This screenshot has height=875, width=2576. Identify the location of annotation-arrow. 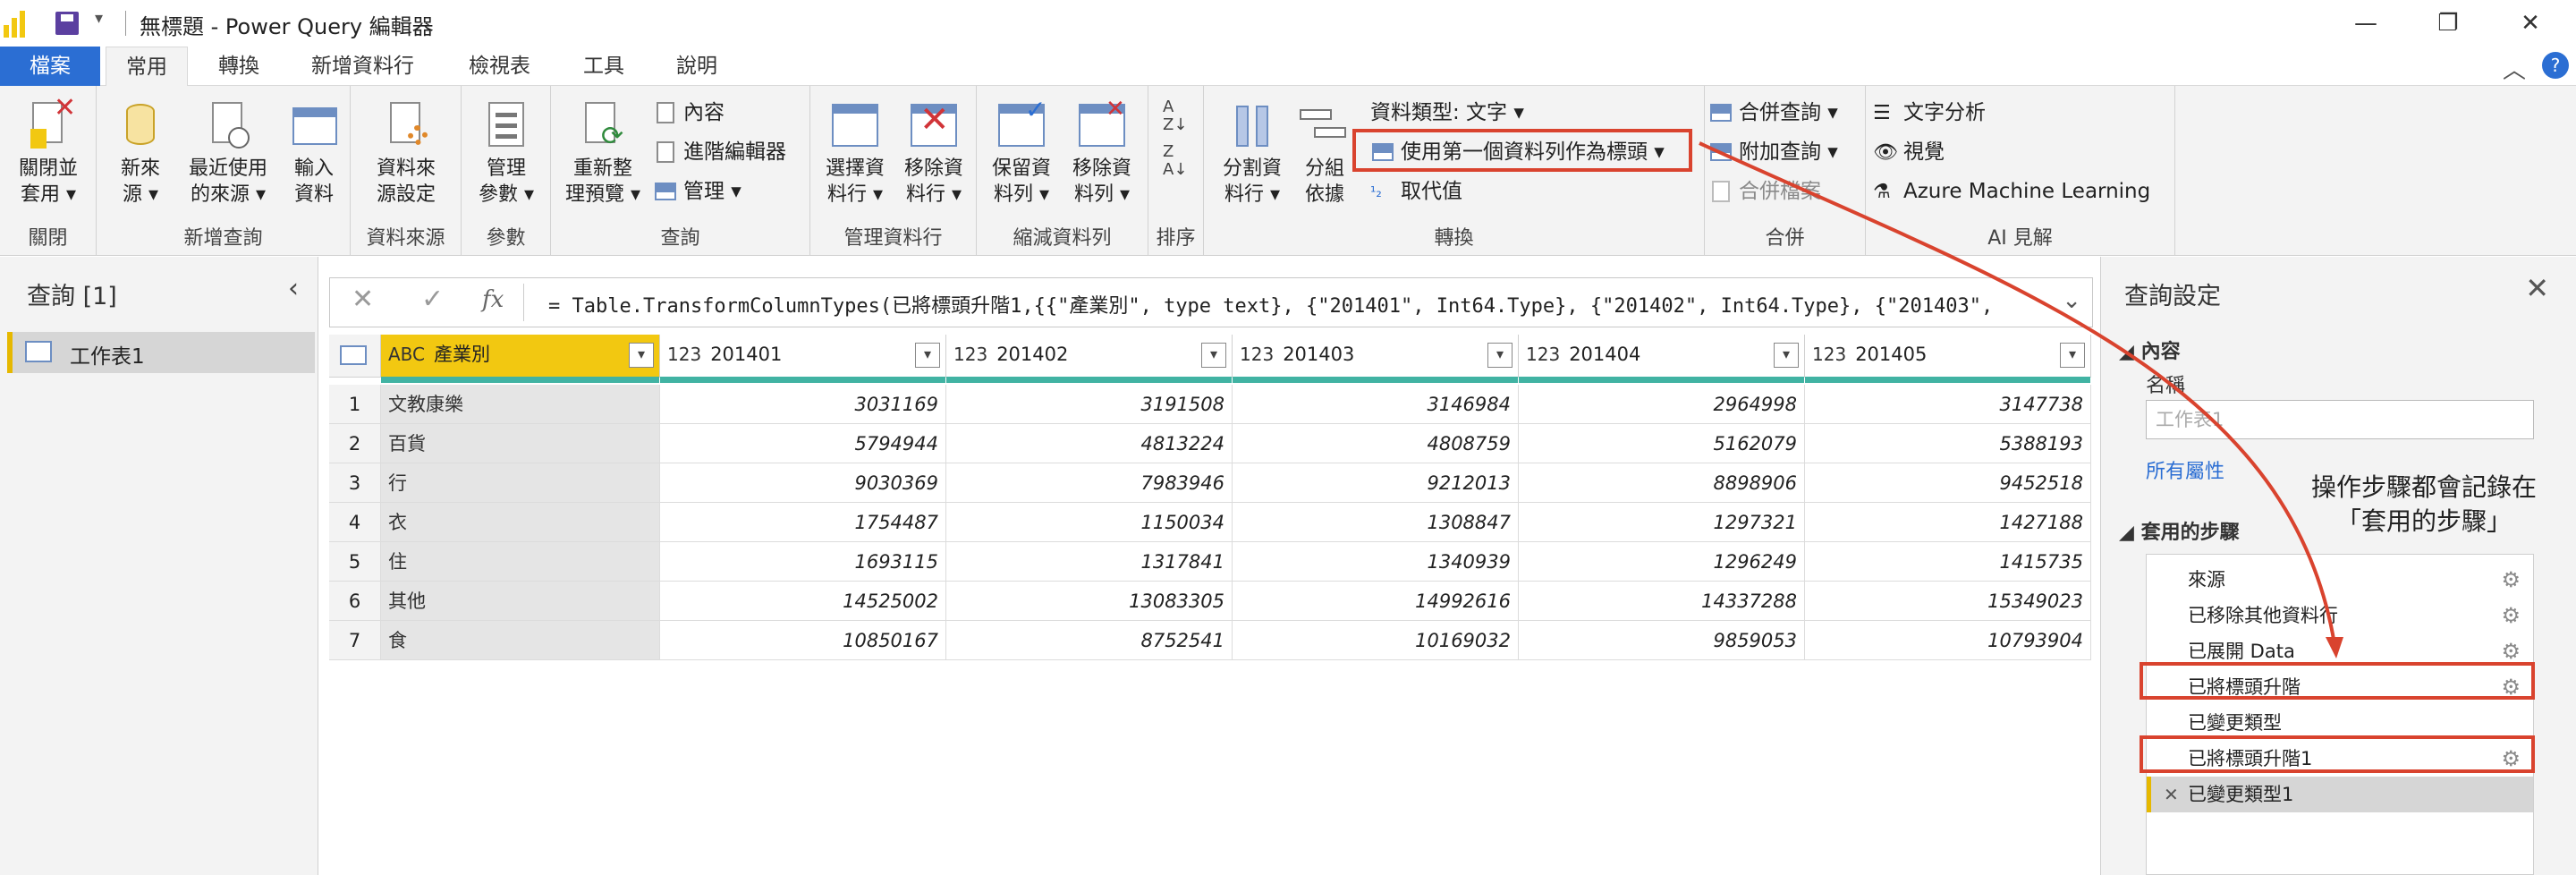
(2021, 399).